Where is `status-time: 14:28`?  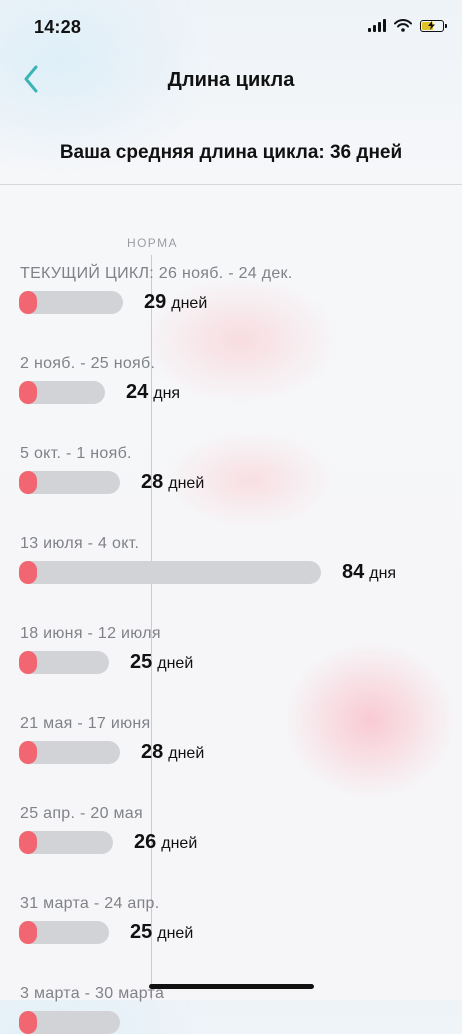
status-time: 14:28 is located at coordinates (58, 27).